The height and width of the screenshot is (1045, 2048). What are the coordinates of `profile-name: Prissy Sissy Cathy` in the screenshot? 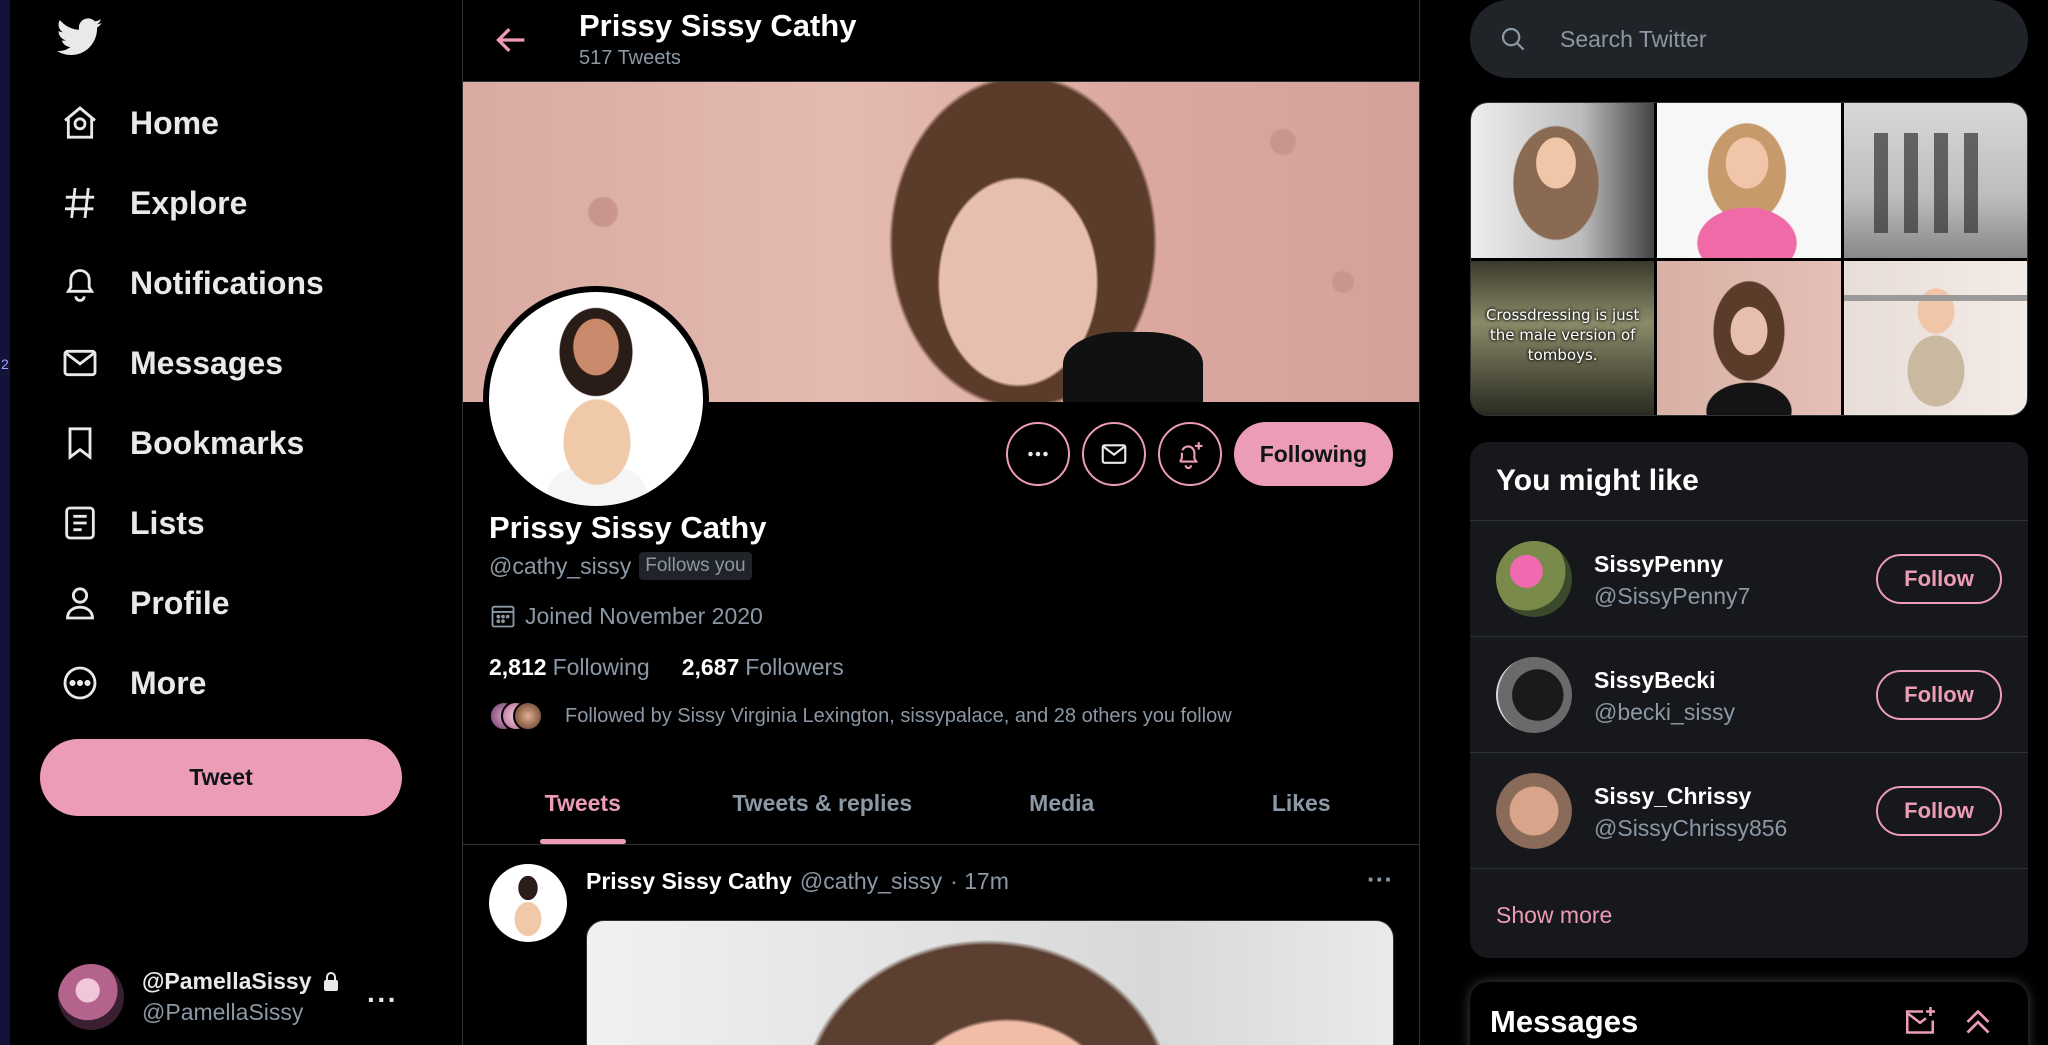 It's located at (628, 527).